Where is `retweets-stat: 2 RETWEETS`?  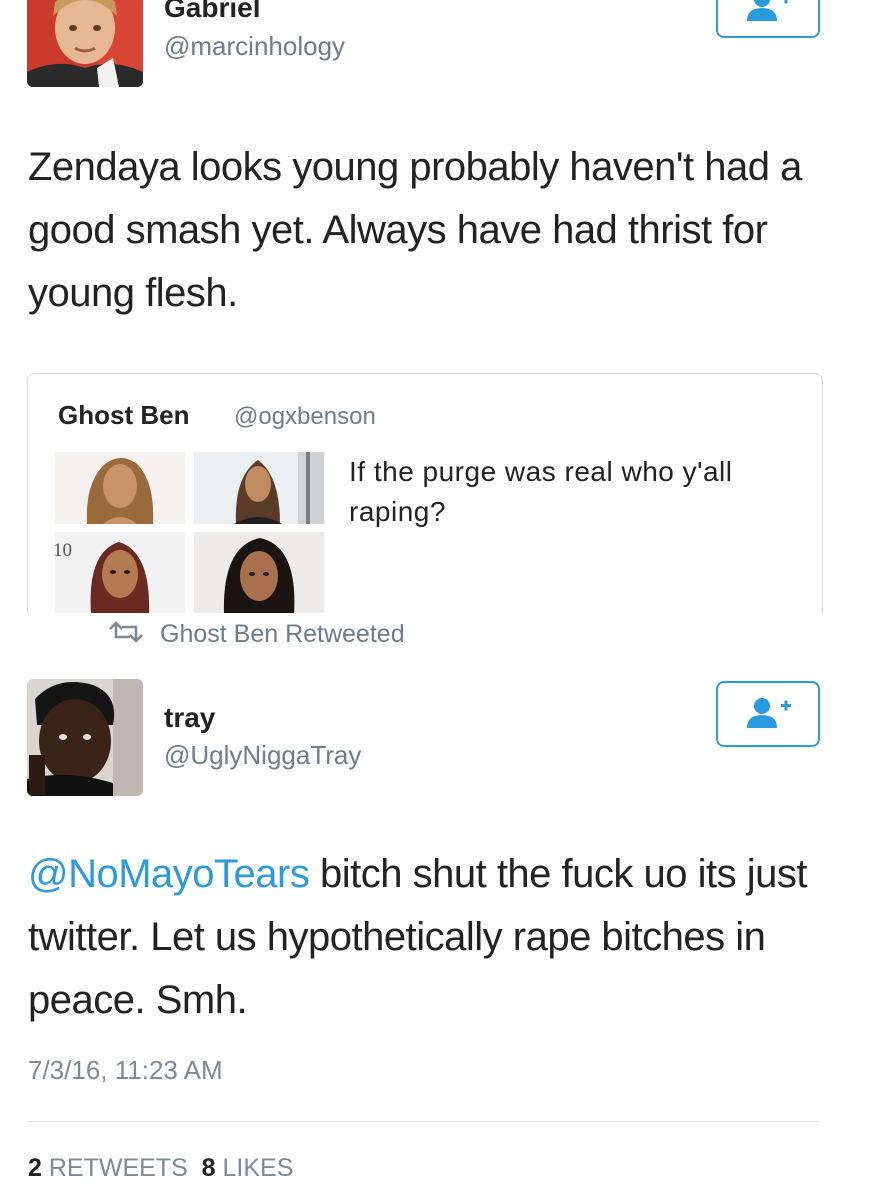
retweets-stat: 2 RETWEETS is located at coordinates (108, 1168).